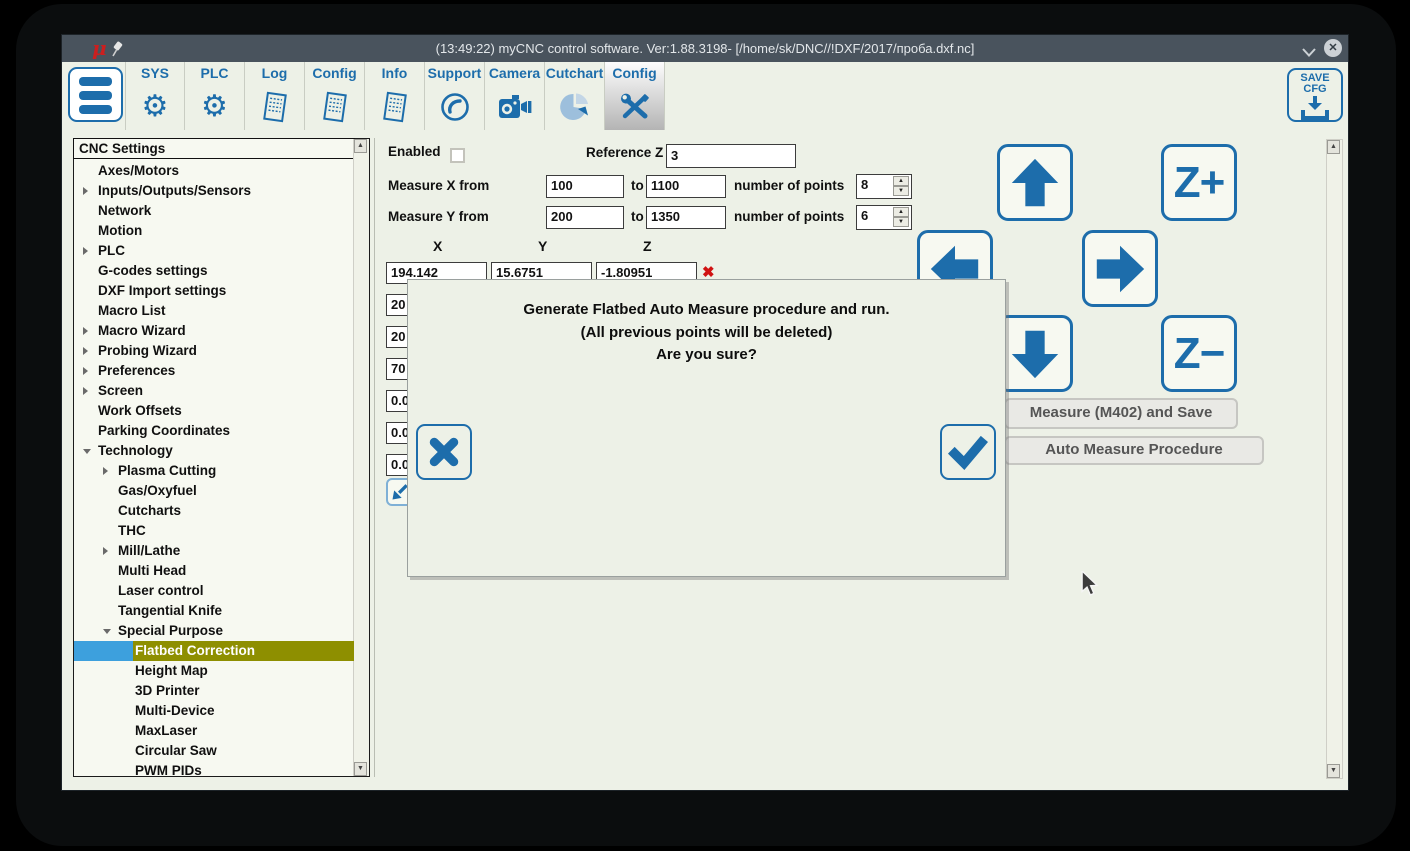 The image size is (1410, 851). Describe the element at coordinates (575, 96) in the screenshot. I see `tab-cutchart: Cutchart` at that location.